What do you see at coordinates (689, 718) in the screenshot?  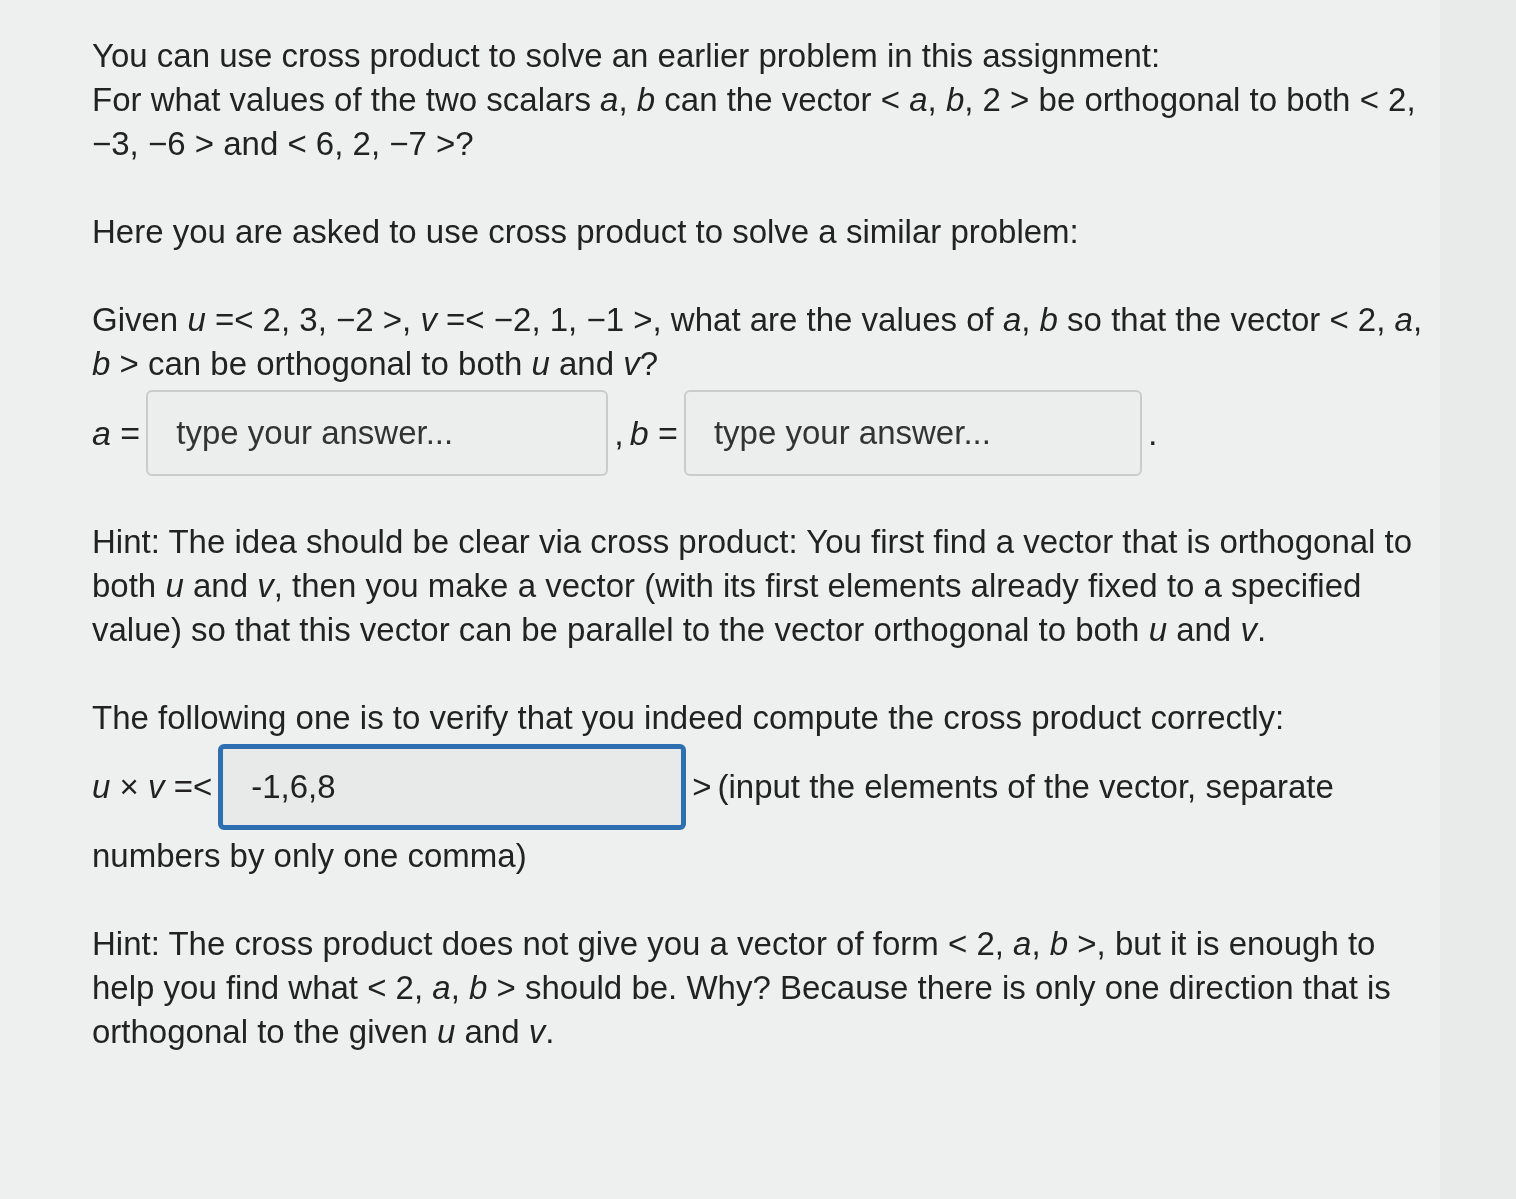 I see `instruction-text: The following one is to verify that you indeed compute the cross product correctly:` at bounding box center [689, 718].